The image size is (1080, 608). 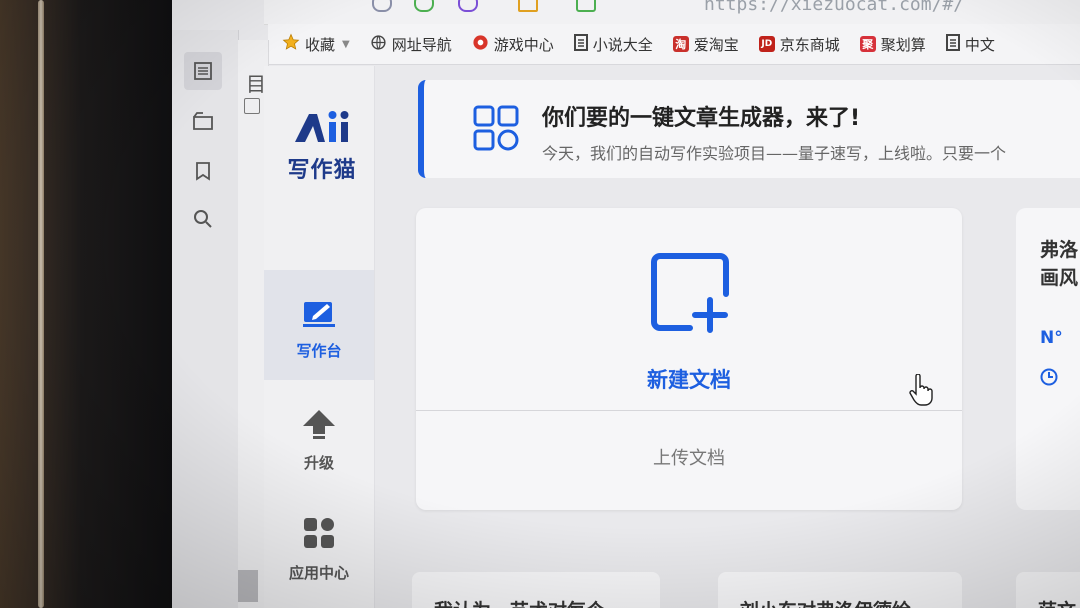 I want to click on bookmark-favorites: 收藏 ▼, so click(x=316, y=44).